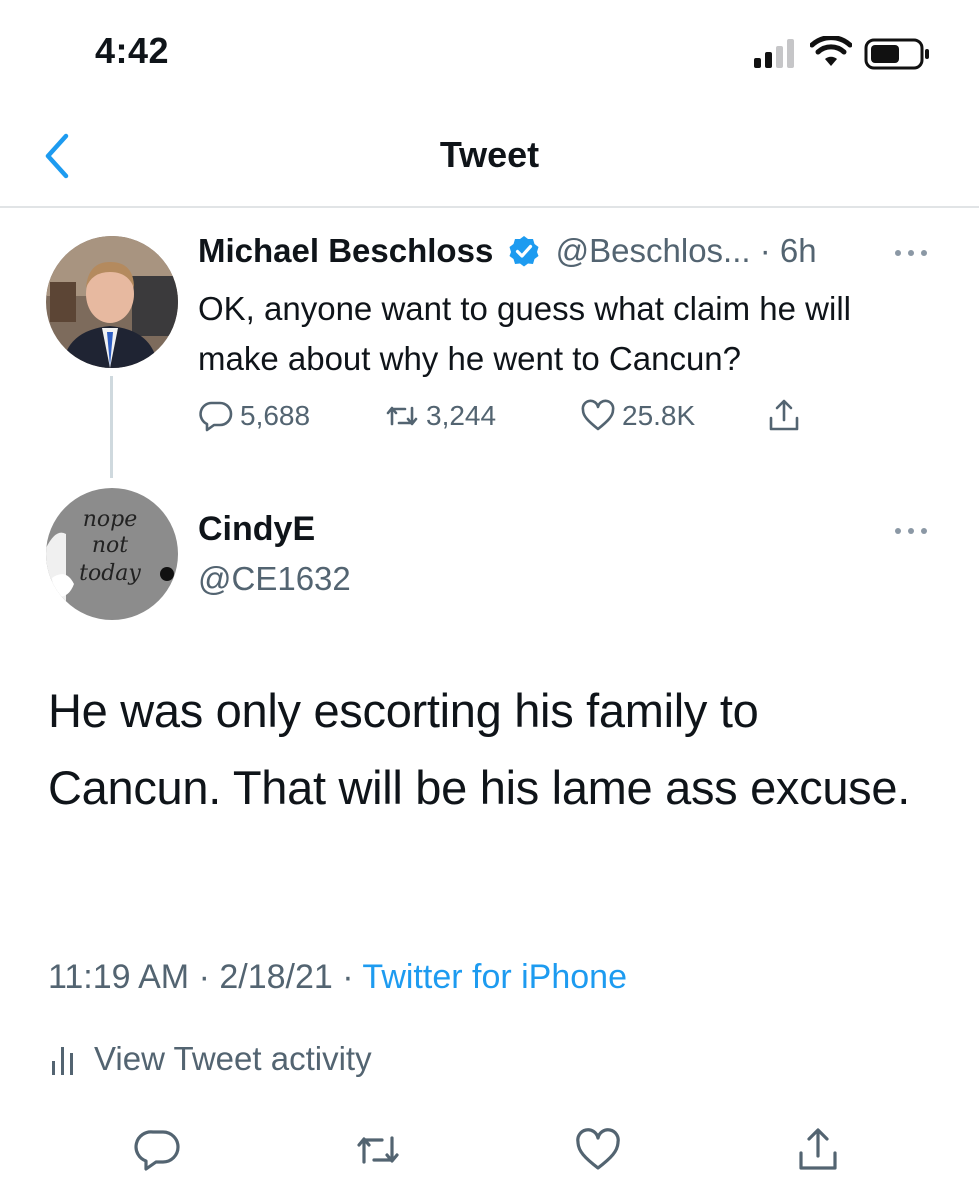  What do you see at coordinates (345, 250) in the screenshot?
I see `parent-author-name: Michael Beschloss` at bounding box center [345, 250].